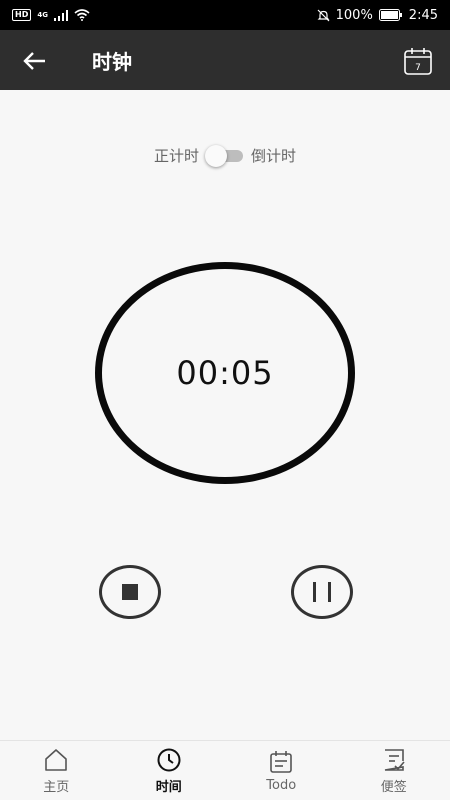 The height and width of the screenshot is (800, 450). What do you see at coordinates (281, 761) in the screenshot?
I see `calendar-icon` at bounding box center [281, 761].